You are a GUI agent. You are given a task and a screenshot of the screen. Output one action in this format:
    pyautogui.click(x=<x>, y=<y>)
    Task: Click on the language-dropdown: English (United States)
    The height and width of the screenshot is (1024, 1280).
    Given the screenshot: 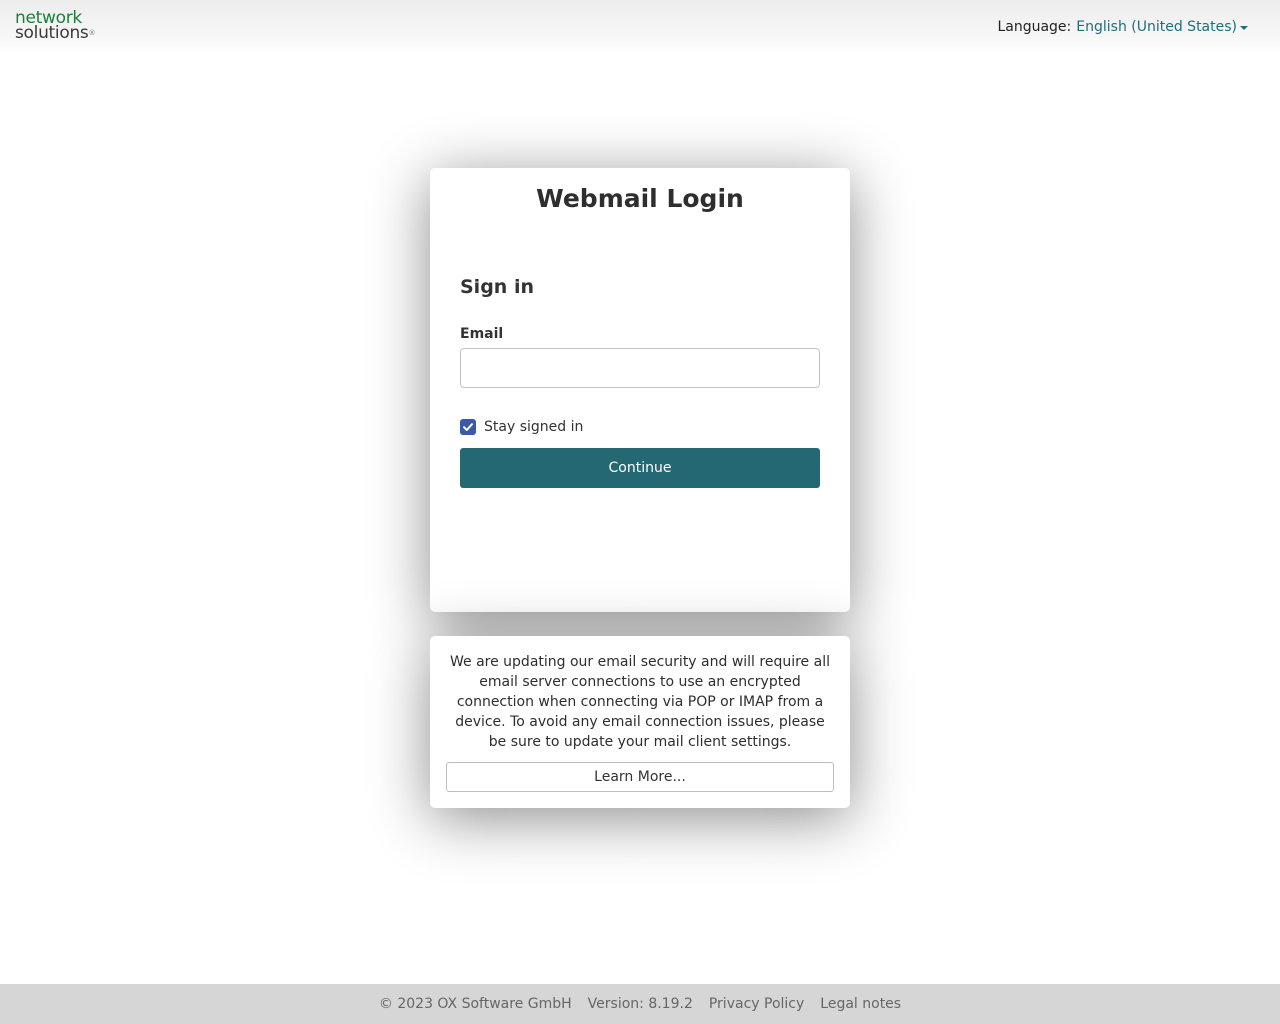 What is the action you would take?
    pyautogui.click(x=1156, y=27)
    